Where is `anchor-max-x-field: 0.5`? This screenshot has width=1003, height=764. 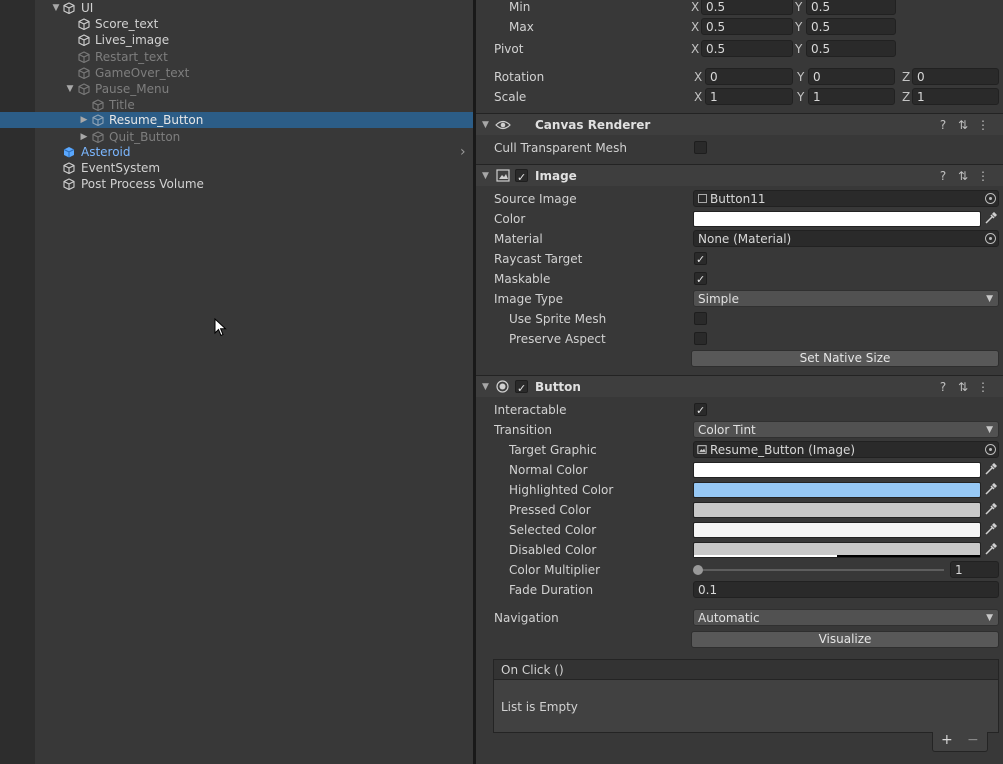 anchor-max-x-field: 0.5 is located at coordinates (747, 26).